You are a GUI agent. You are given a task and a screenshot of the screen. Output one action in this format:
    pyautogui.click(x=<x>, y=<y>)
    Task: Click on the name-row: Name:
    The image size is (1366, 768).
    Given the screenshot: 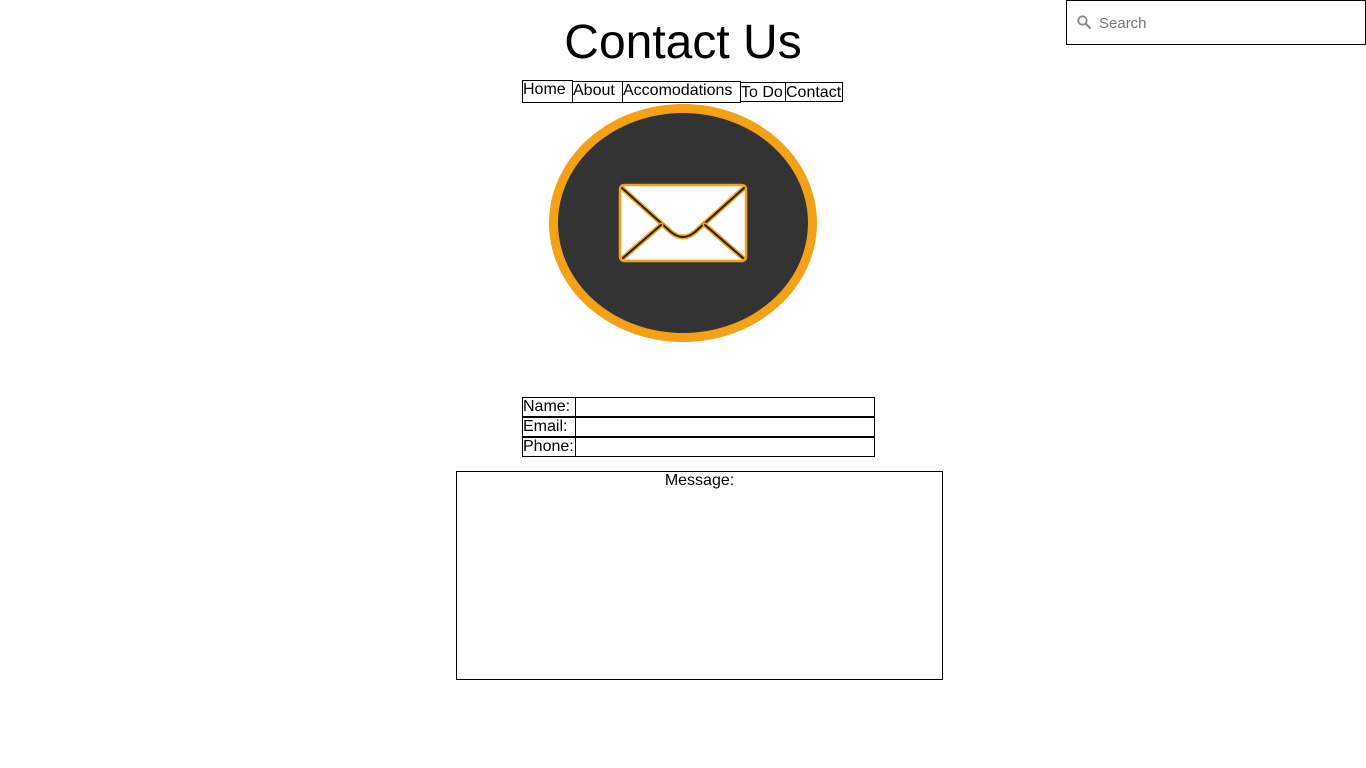 What is the action you would take?
    pyautogui.click(x=699, y=407)
    